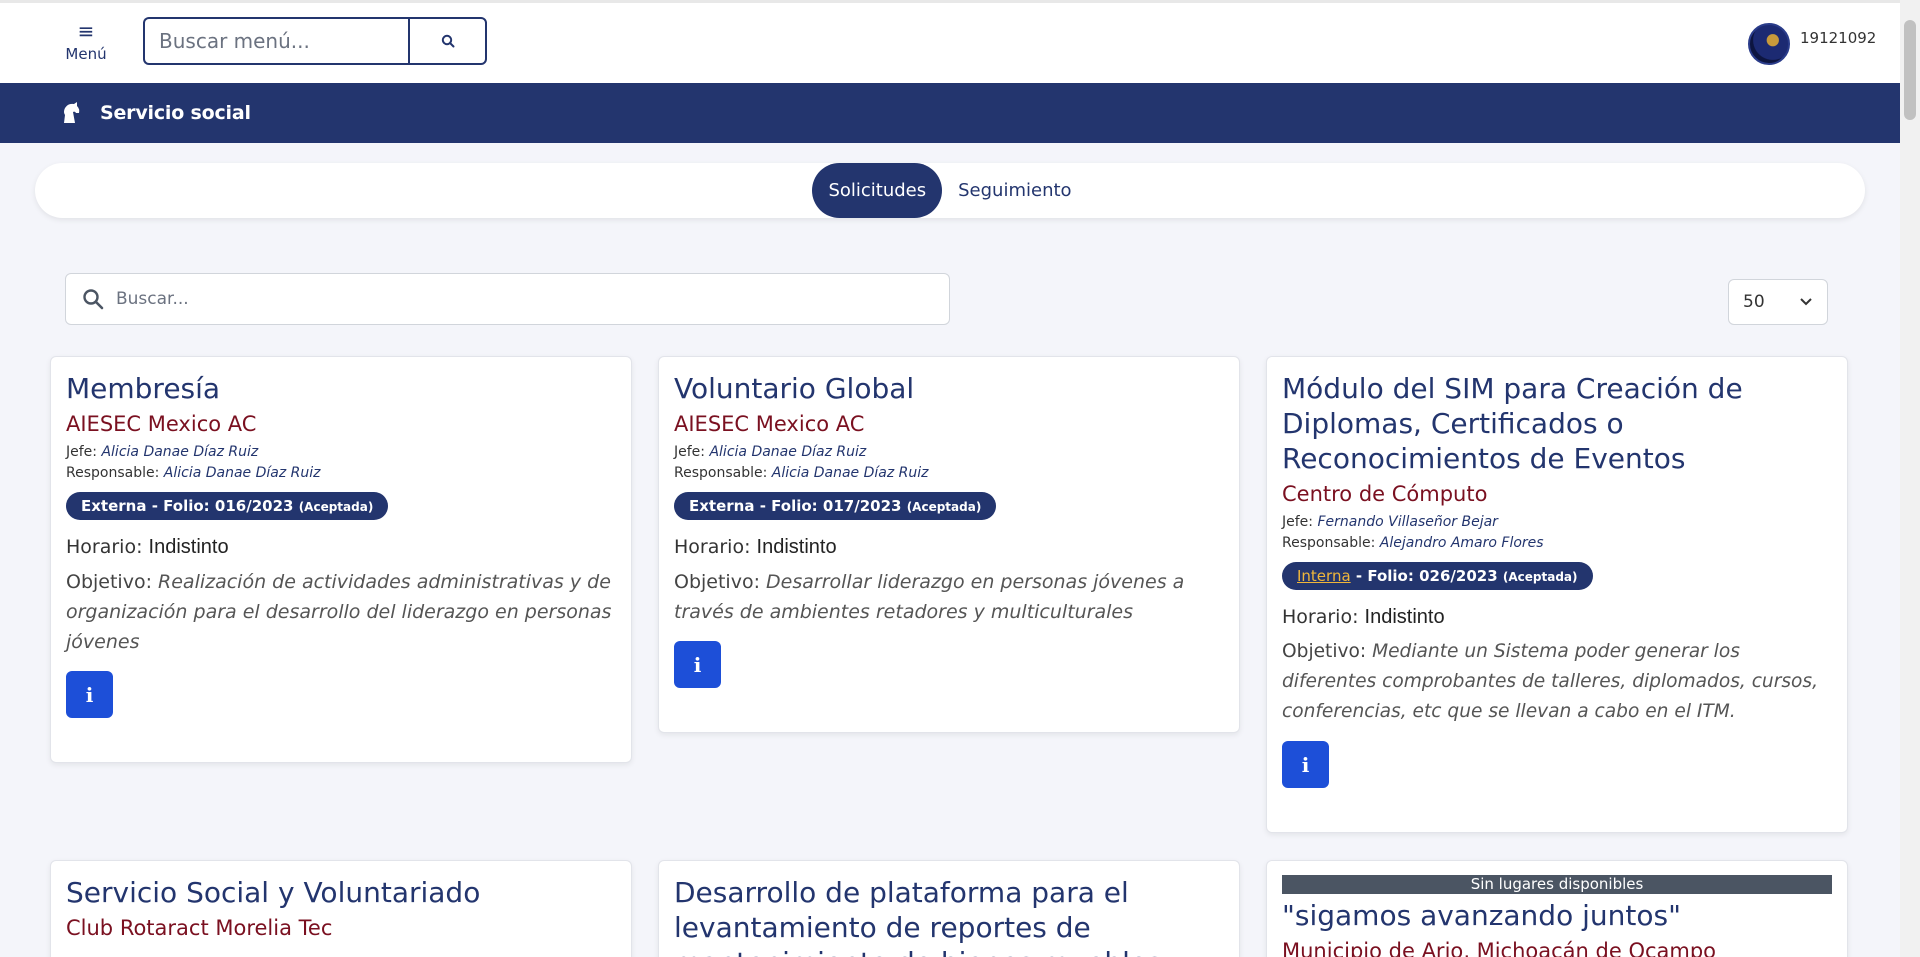 This screenshot has width=1920, height=957. Describe the element at coordinates (1324, 576) in the screenshot. I see `tipo-link: Interna` at that location.